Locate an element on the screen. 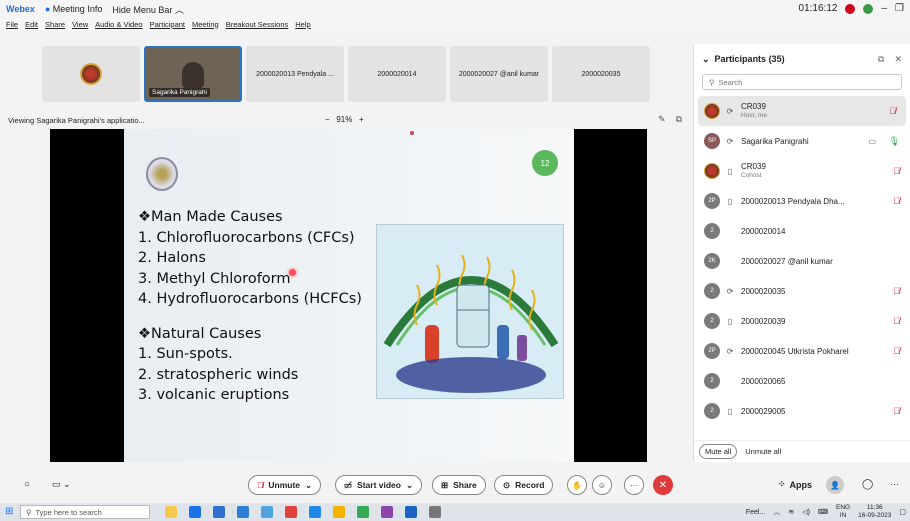  hand-raise-icon: ✋ is located at coordinates (577, 485).